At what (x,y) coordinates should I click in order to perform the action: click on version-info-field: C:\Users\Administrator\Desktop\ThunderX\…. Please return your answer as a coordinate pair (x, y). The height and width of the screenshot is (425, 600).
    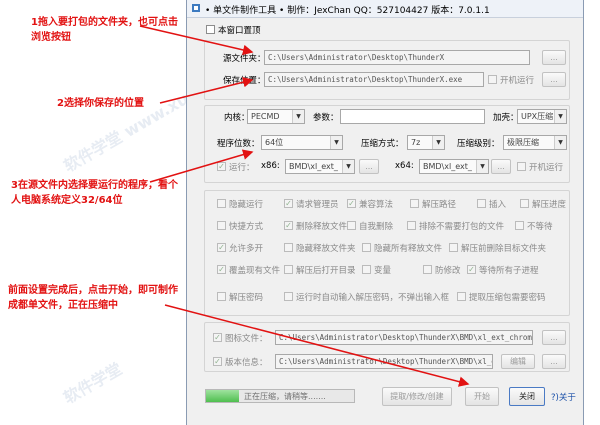
    Looking at the image, I should click on (384, 361).